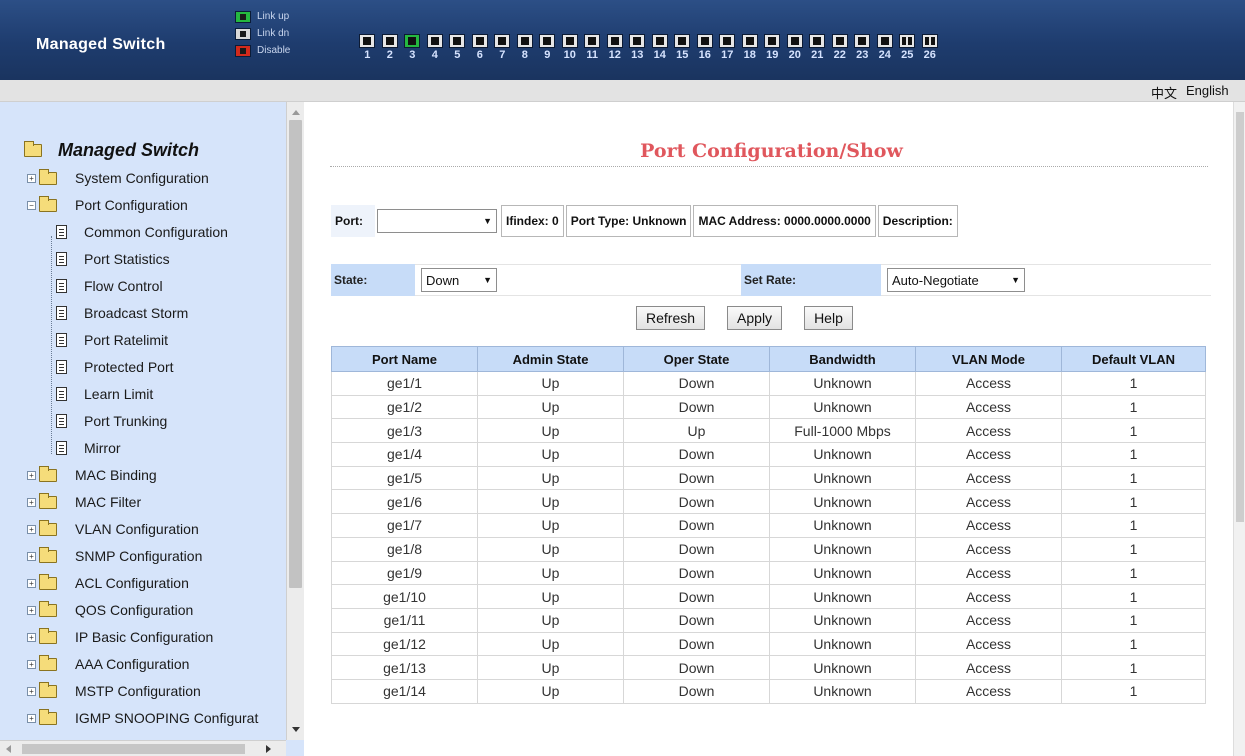  I want to click on column-header: Default VLAN, so click(1133, 359).